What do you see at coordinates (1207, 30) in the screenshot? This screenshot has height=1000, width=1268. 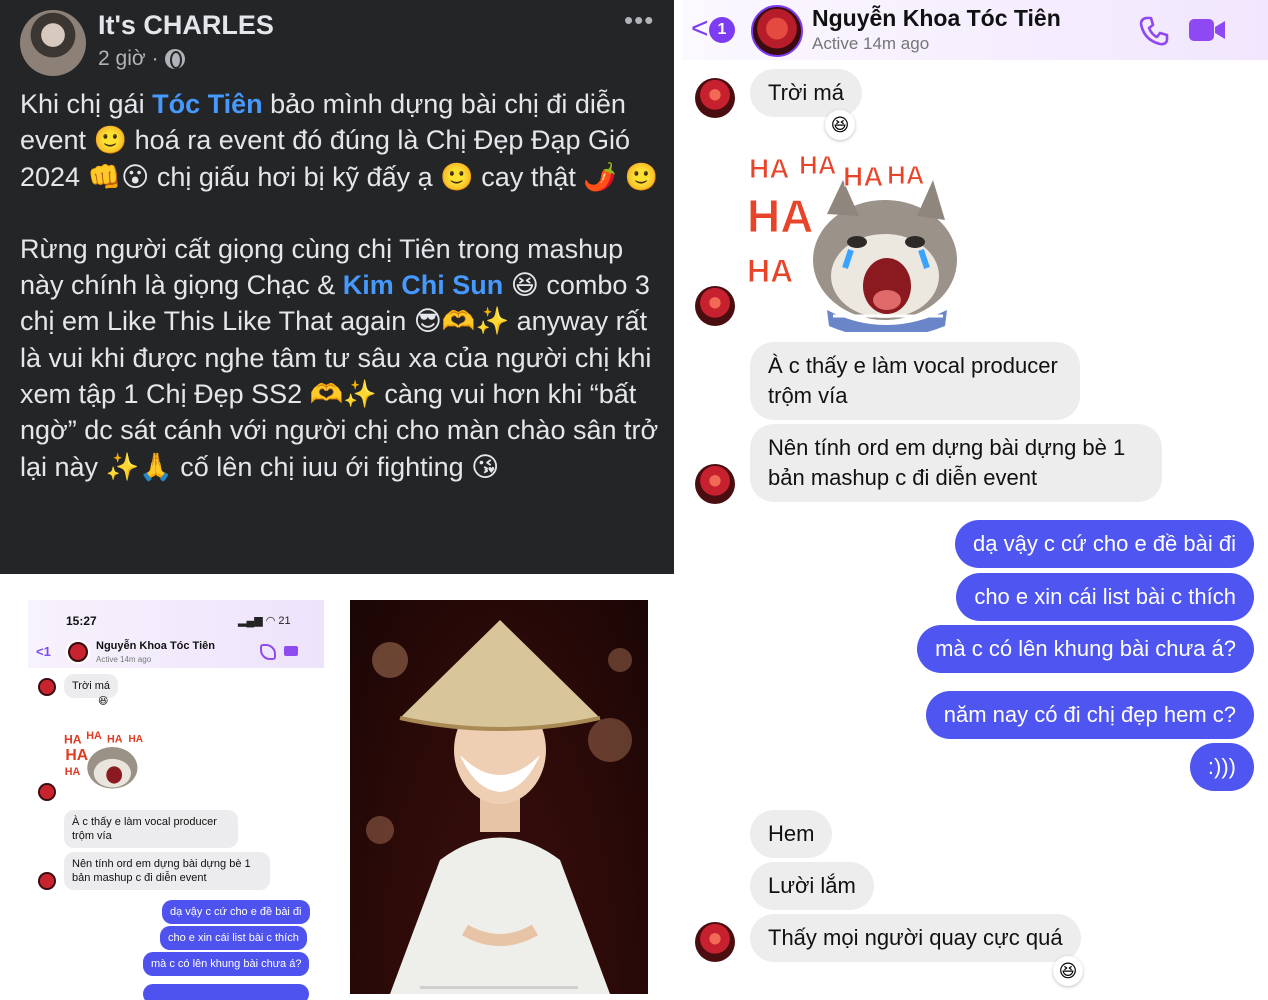 I see `video-call-icon` at bounding box center [1207, 30].